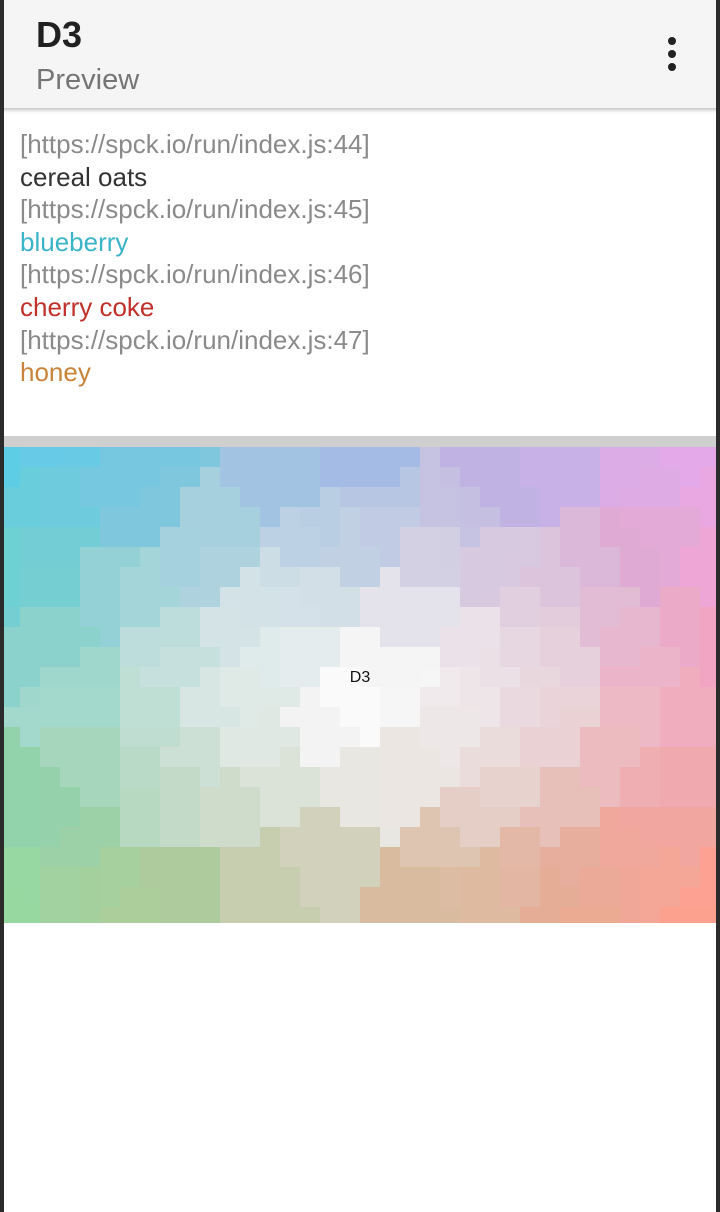 The width and height of the screenshot is (720, 1212). Describe the element at coordinates (360, 441) in the screenshot. I see `pane-divider` at that location.